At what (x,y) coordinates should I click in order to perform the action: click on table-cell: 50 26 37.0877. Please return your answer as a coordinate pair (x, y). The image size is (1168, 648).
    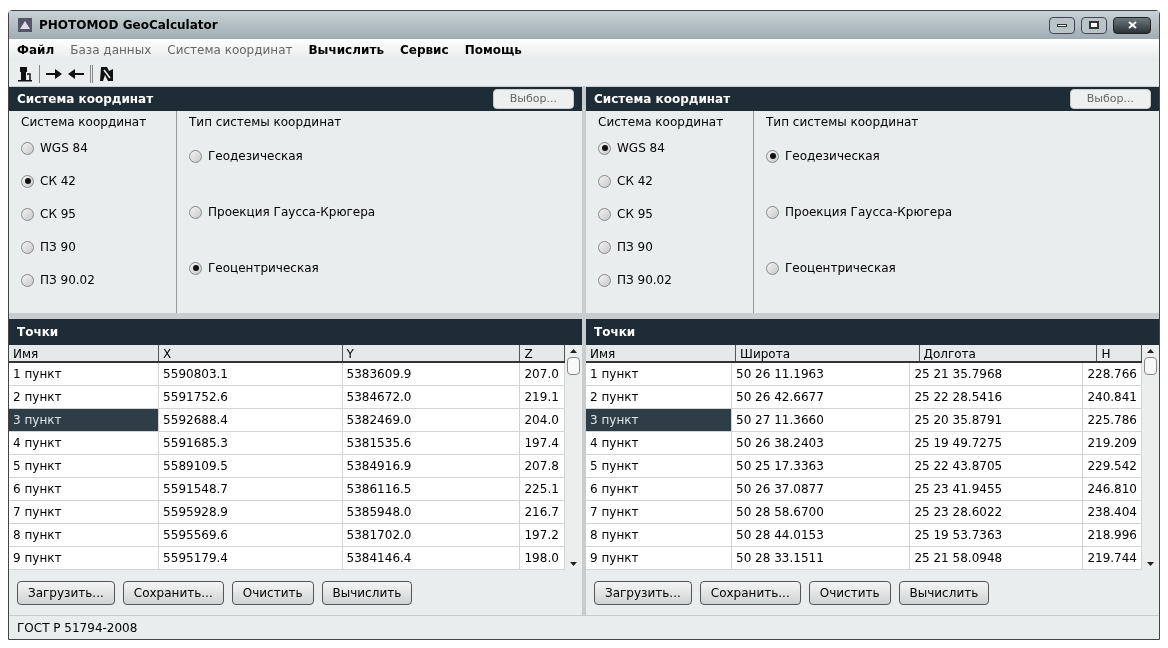
    Looking at the image, I should click on (821, 489).